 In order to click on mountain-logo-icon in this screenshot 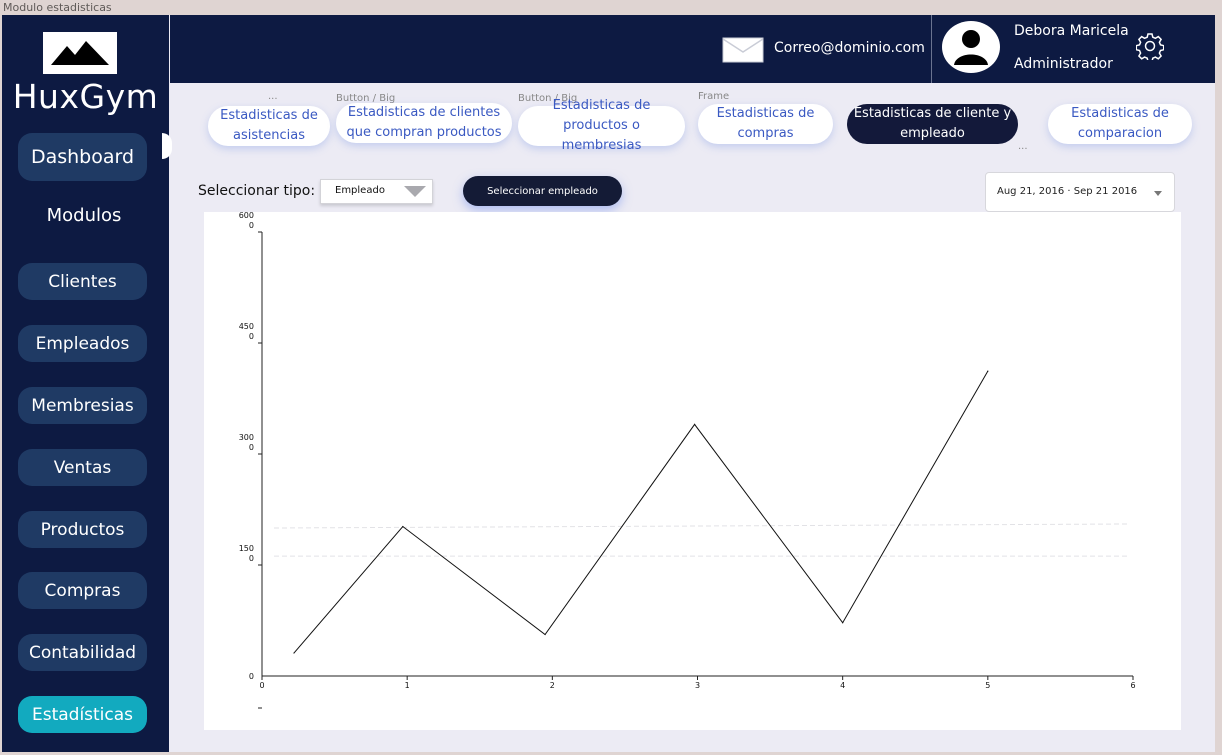, I will do `click(80, 53)`.